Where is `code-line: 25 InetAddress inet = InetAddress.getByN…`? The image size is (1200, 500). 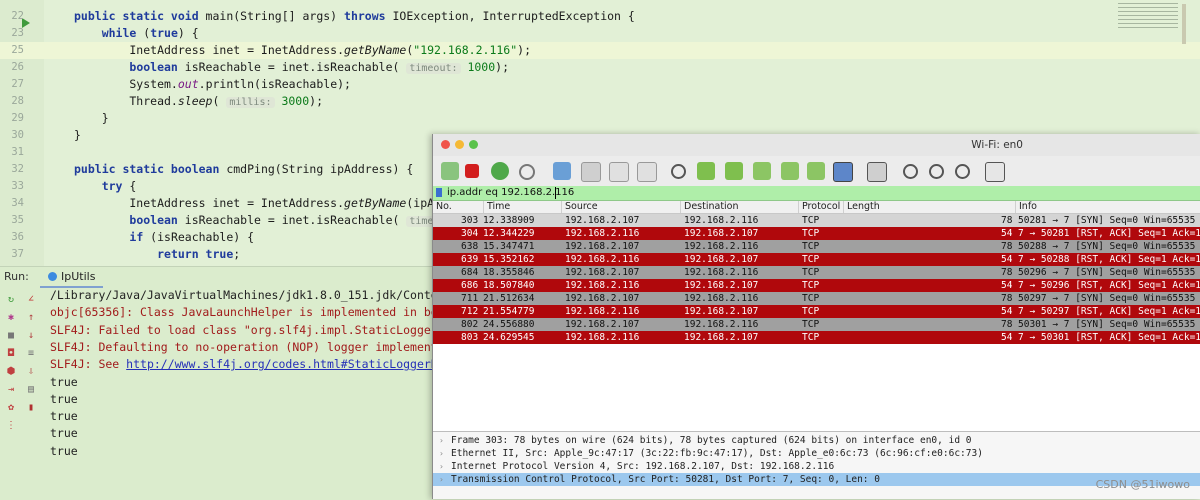
code-line: 25 InetAddress inet = InetAddress.getByN… is located at coordinates (600, 50).